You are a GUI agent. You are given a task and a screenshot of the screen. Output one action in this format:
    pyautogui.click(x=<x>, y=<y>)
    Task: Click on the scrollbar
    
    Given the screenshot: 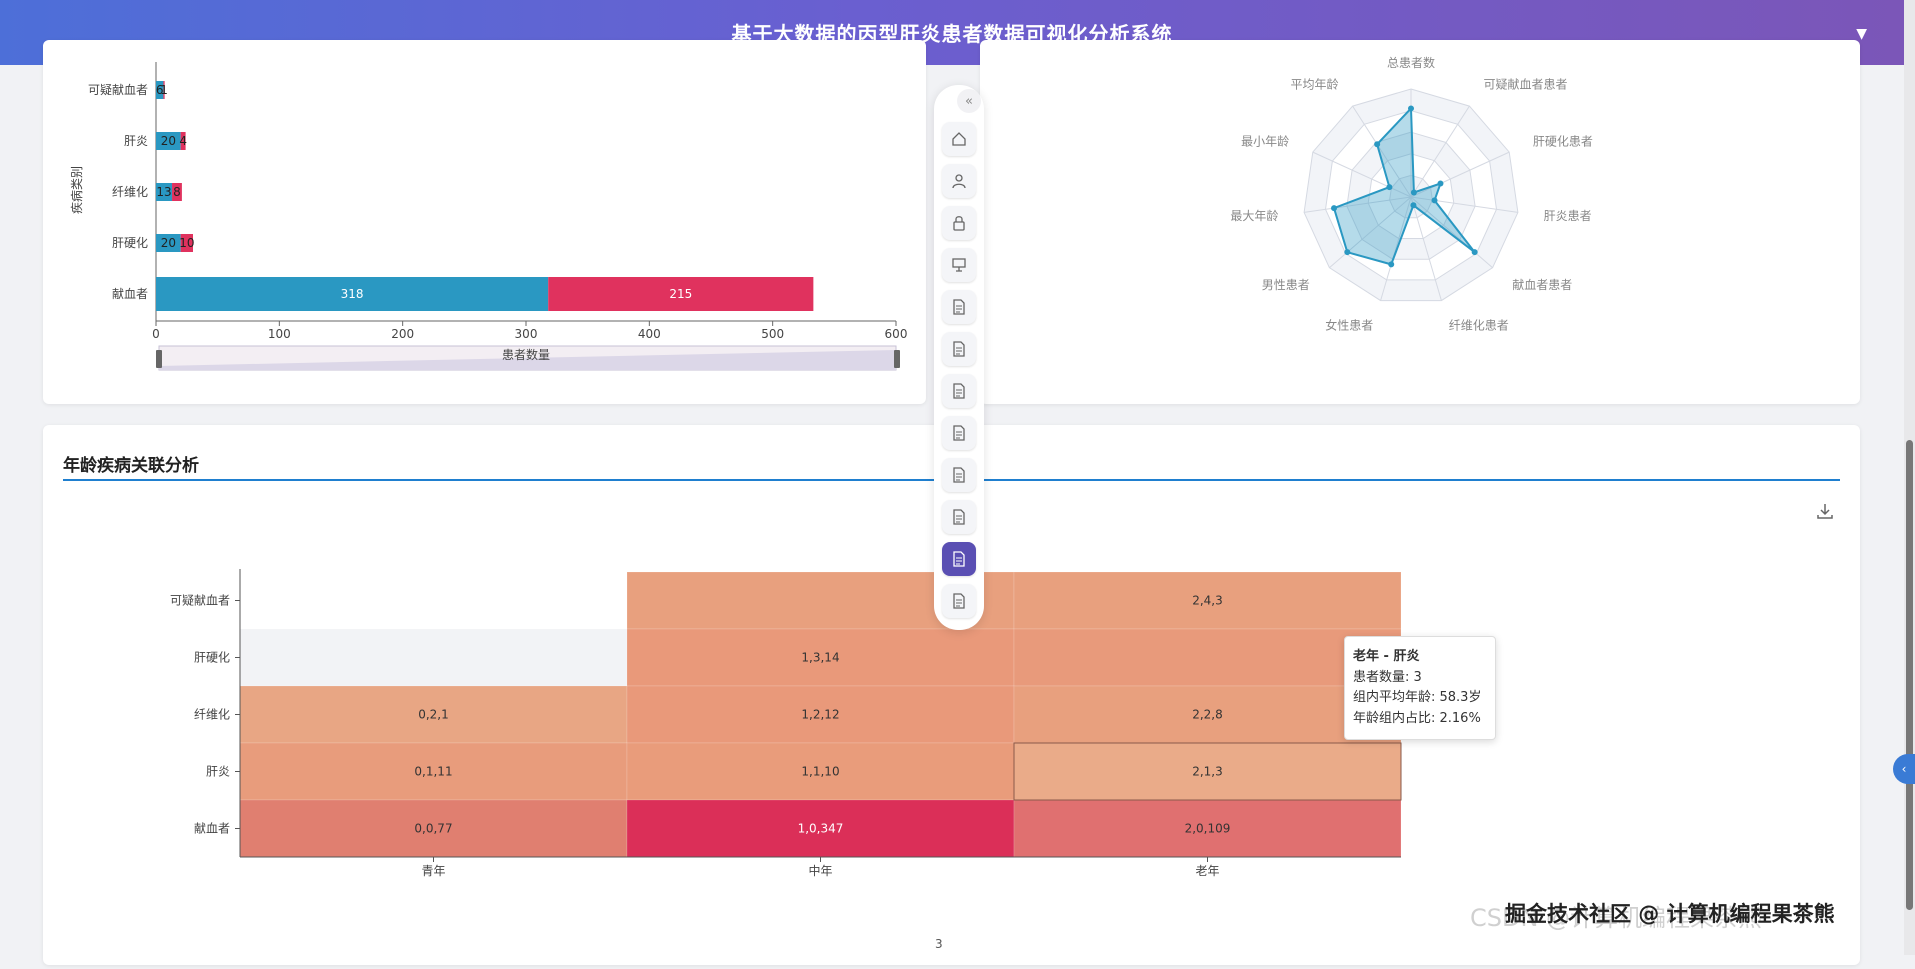 What is the action you would take?
    pyautogui.click(x=1909, y=477)
    